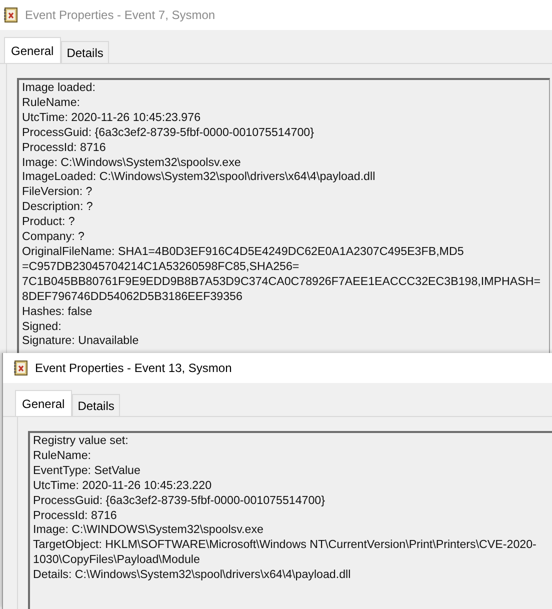 The image size is (552, 609). I want to click on event-text-line: Details: C:\Windows\System32\spool\drivers\x64\4\payload.dll, so click(192, 576).